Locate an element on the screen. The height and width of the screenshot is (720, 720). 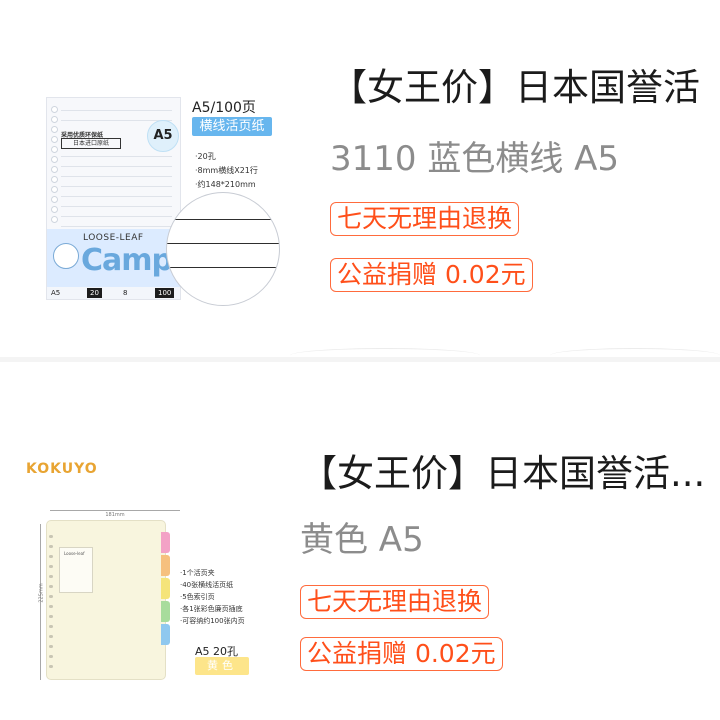
brand-logo: KOKUYO is located at coordinates (62, 469).